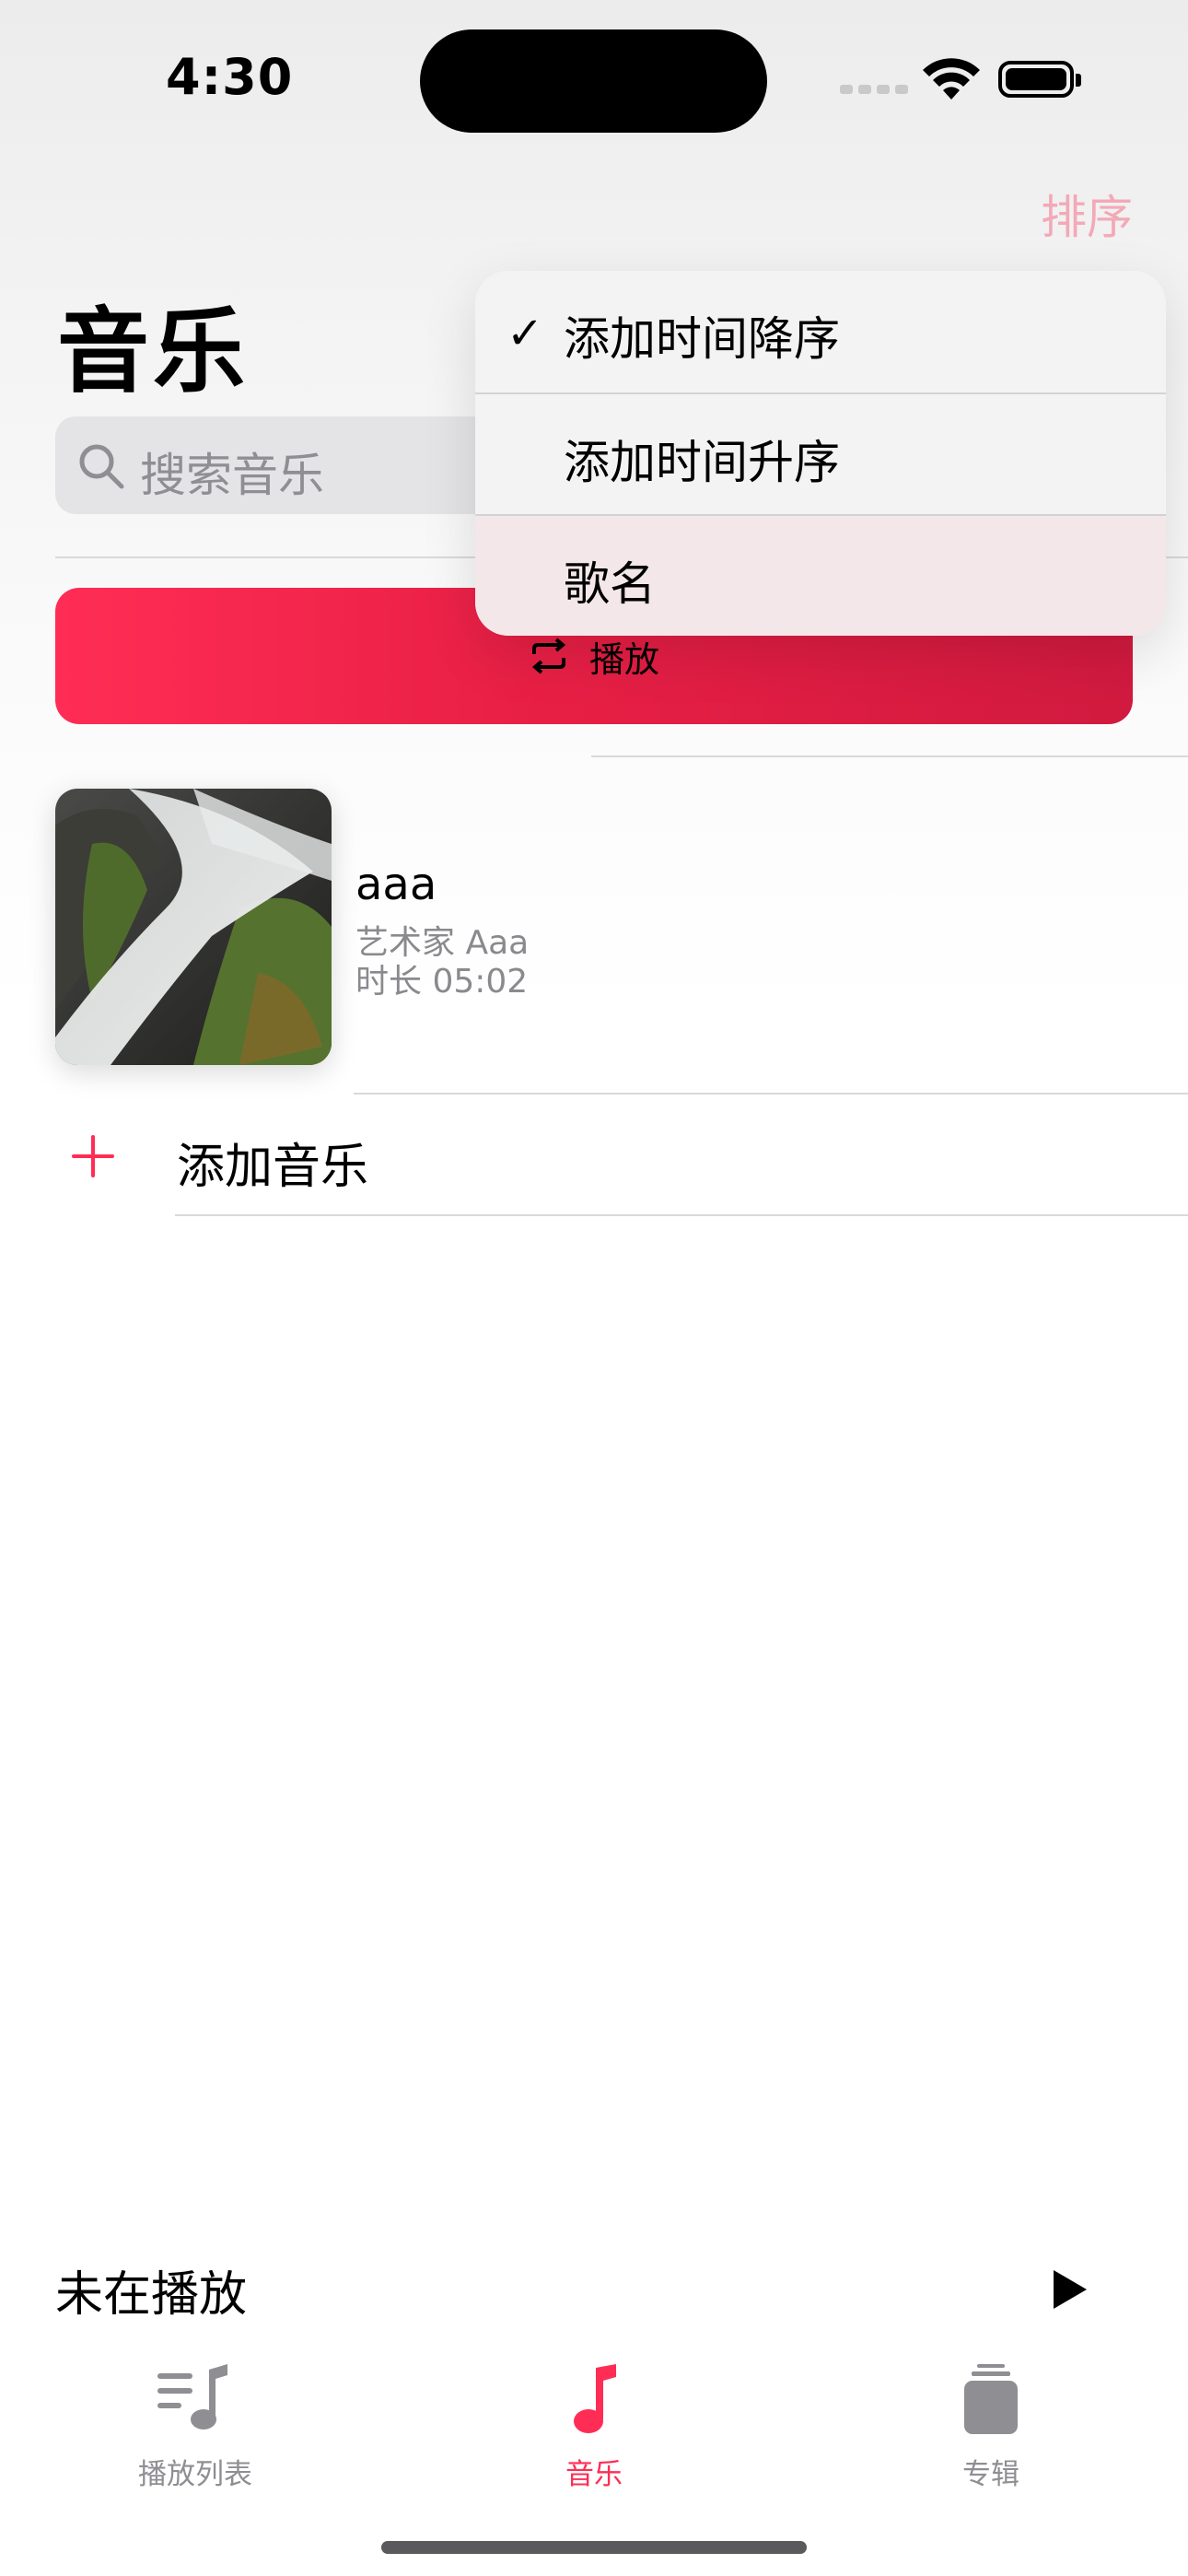 The image size is (1188, 2576). Describe the element at coordinates (153, 351) in the screenshot. I see `page-title: 音乐` at that location.